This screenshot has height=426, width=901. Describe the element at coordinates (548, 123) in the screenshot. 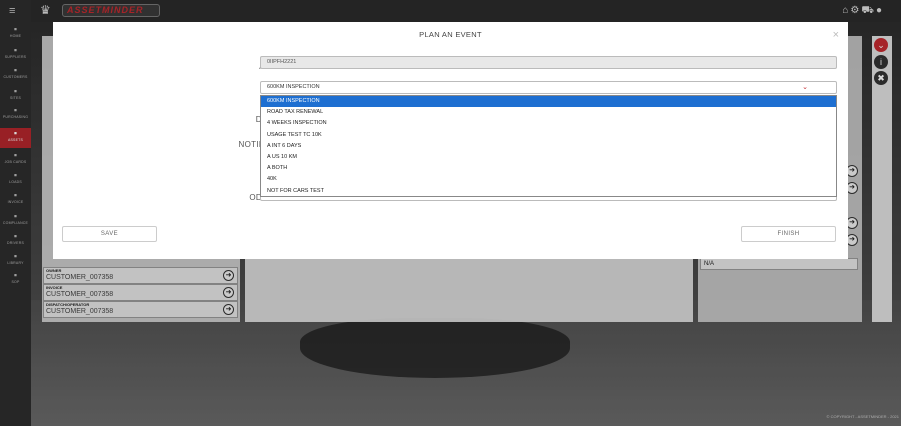

I see `event-option: 4 WEEKS INSPECTION` at that location.